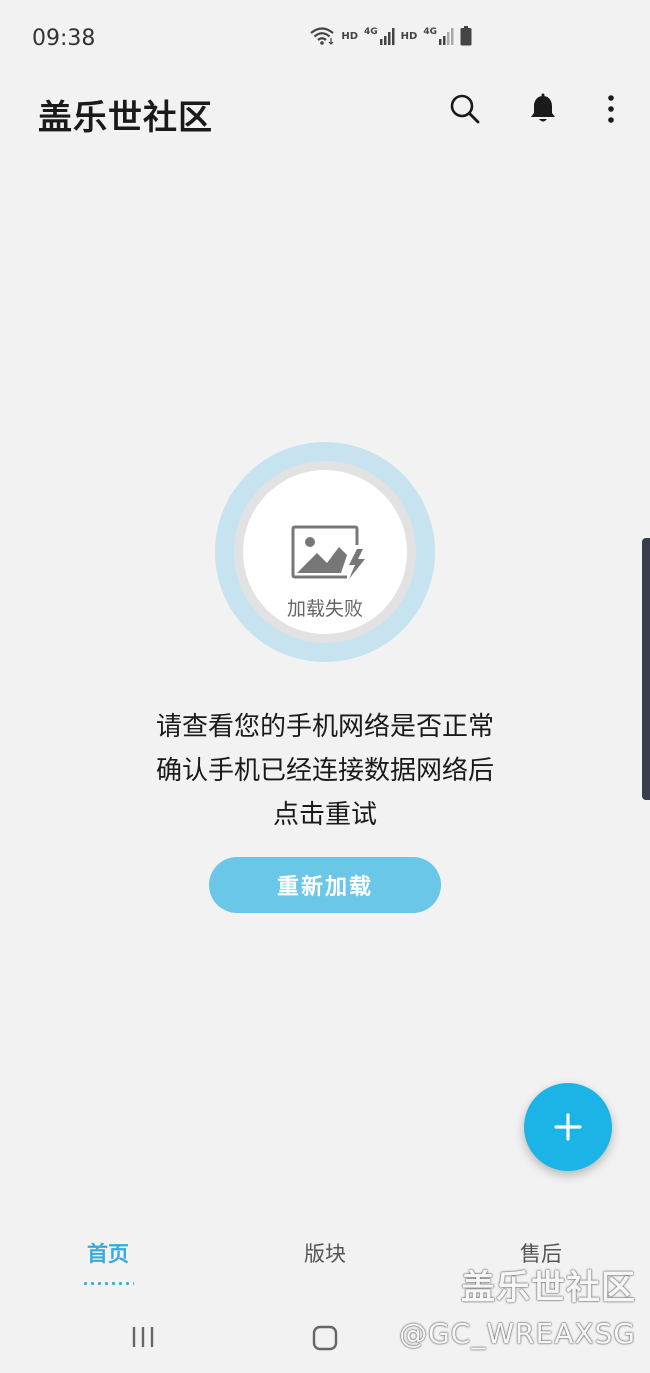 The height and width of the screenshot is (1373, 650). I want to click on more-button, so click(611, 109).